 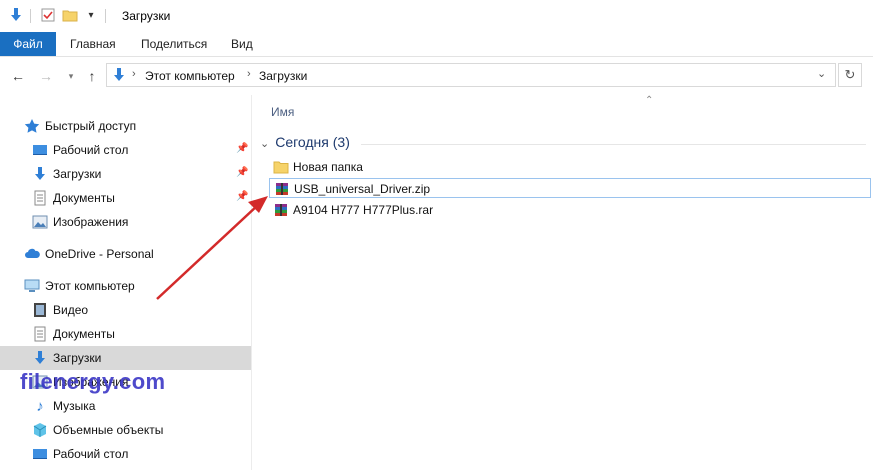 What do you see at coordinates (212, 248) in the screenshot?
I see `annotation-arrow` at bounding box center [212, 248].